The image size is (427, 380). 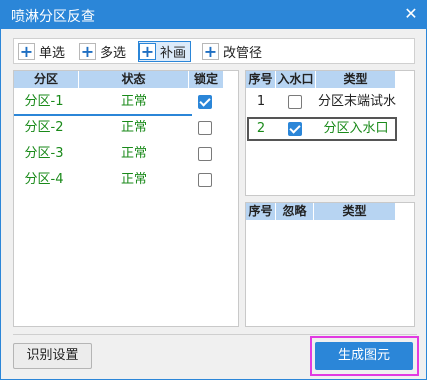 I want to click on tool-label: 改管径, so click(x=243, y=53).